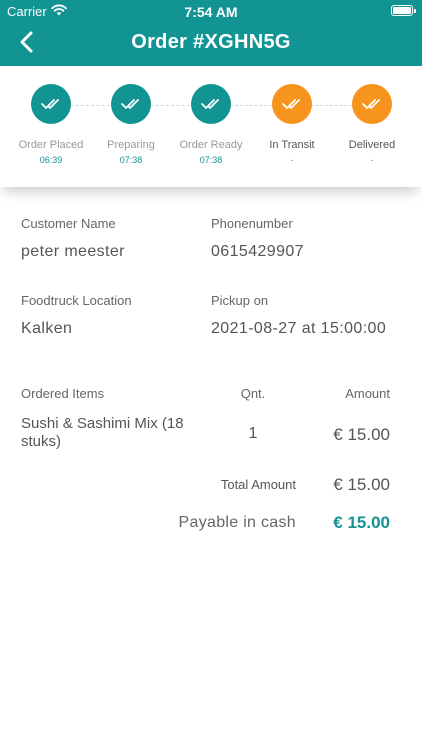  I want to click on customer-name-value: peter meester, so click(73, 251).